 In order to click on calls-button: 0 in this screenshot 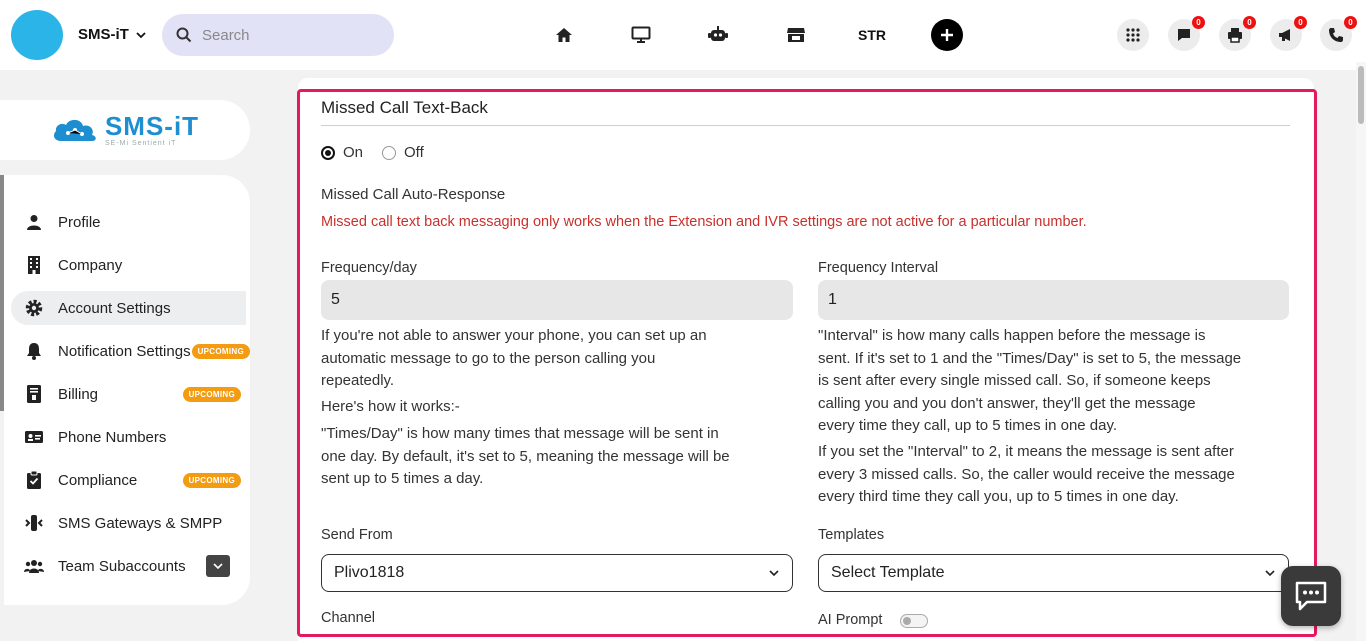, I will do `click(1338, 33)`.